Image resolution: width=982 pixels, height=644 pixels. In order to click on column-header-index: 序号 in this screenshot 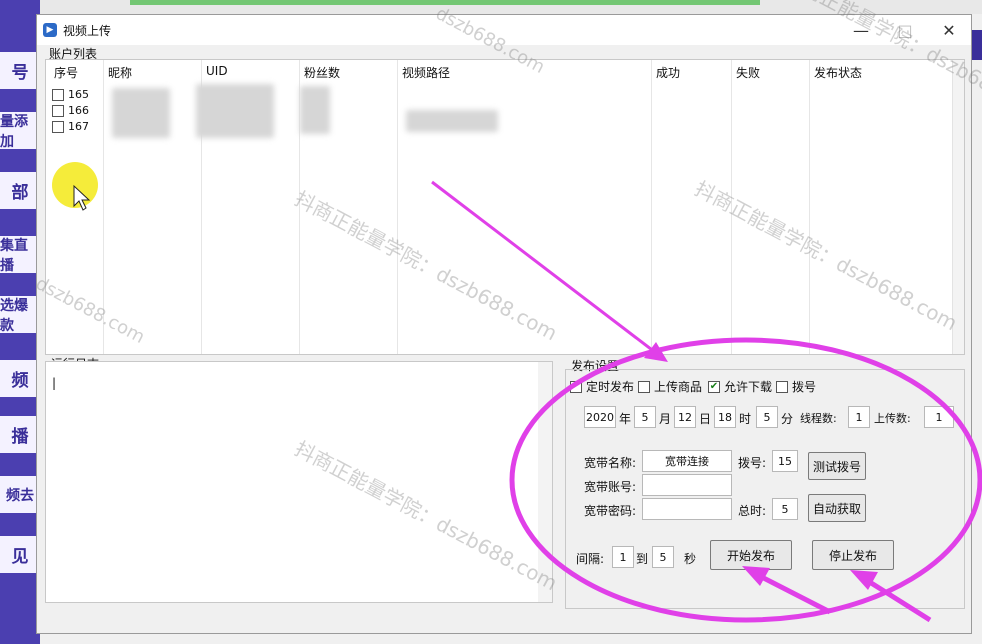, I will do `click(66, 72)`.